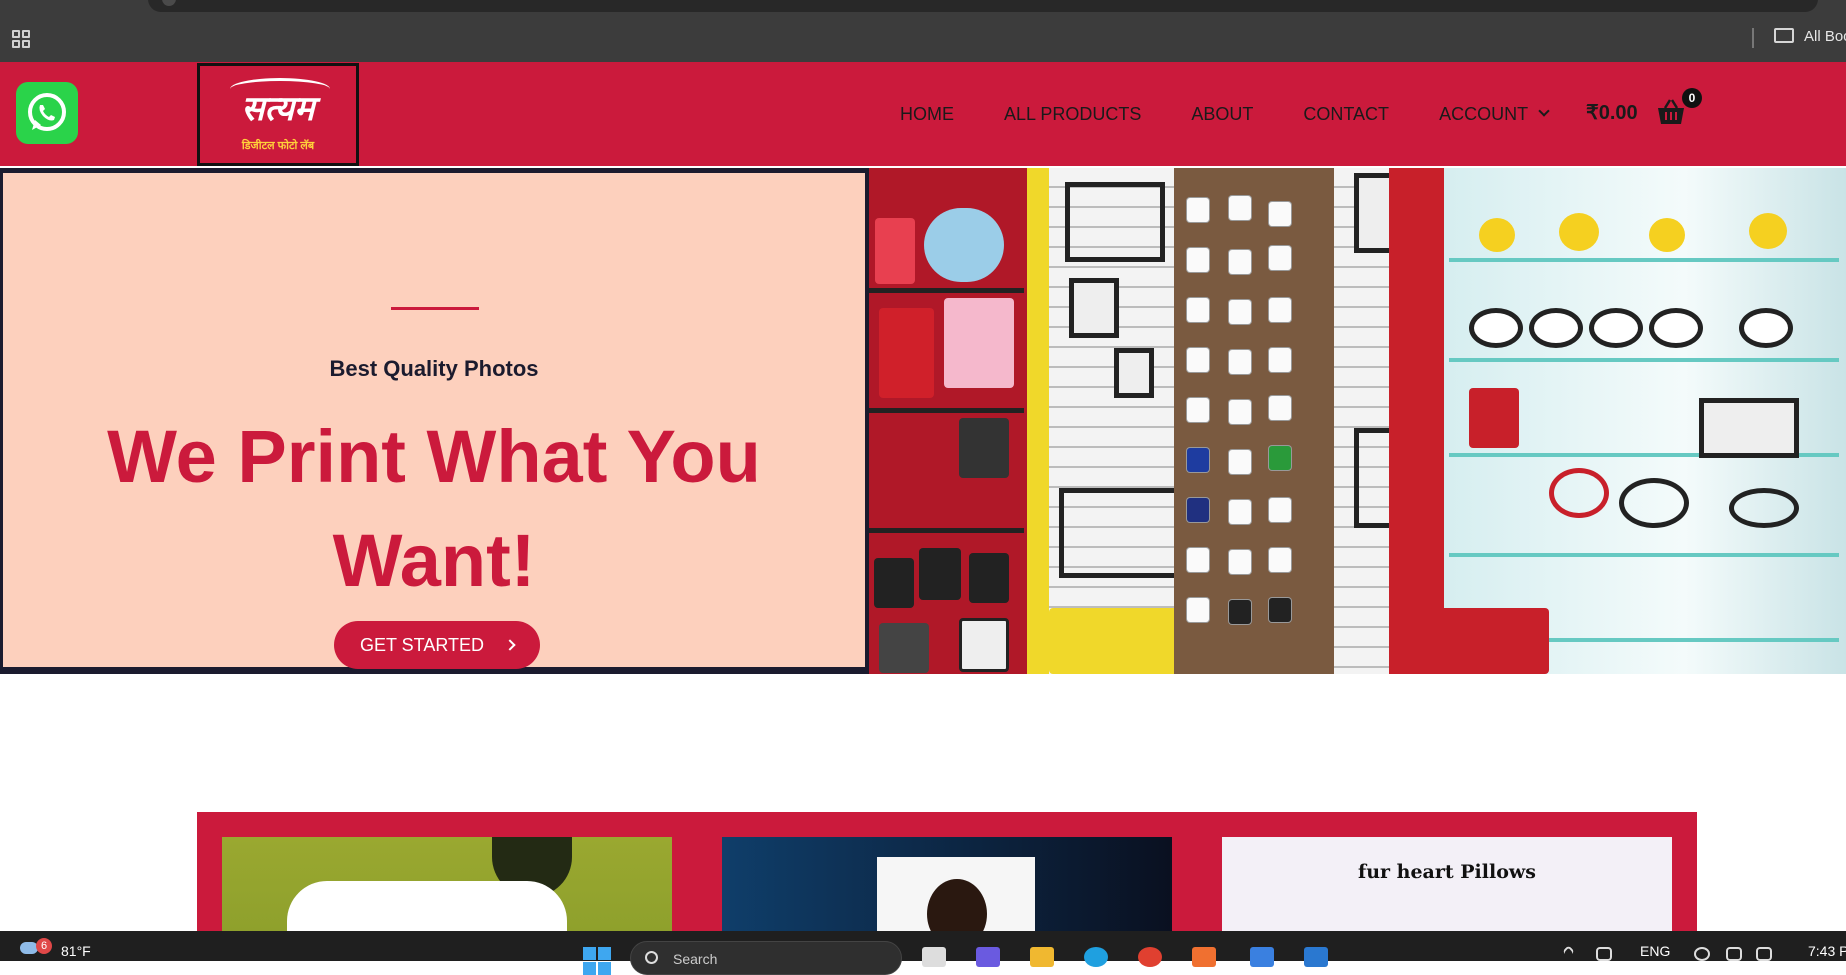 The height and width of the screenshot is (975, 1846). Describe the element at coordinates (278, 109) in the screenshot. I see `logo-text: सत्यम` at that location.